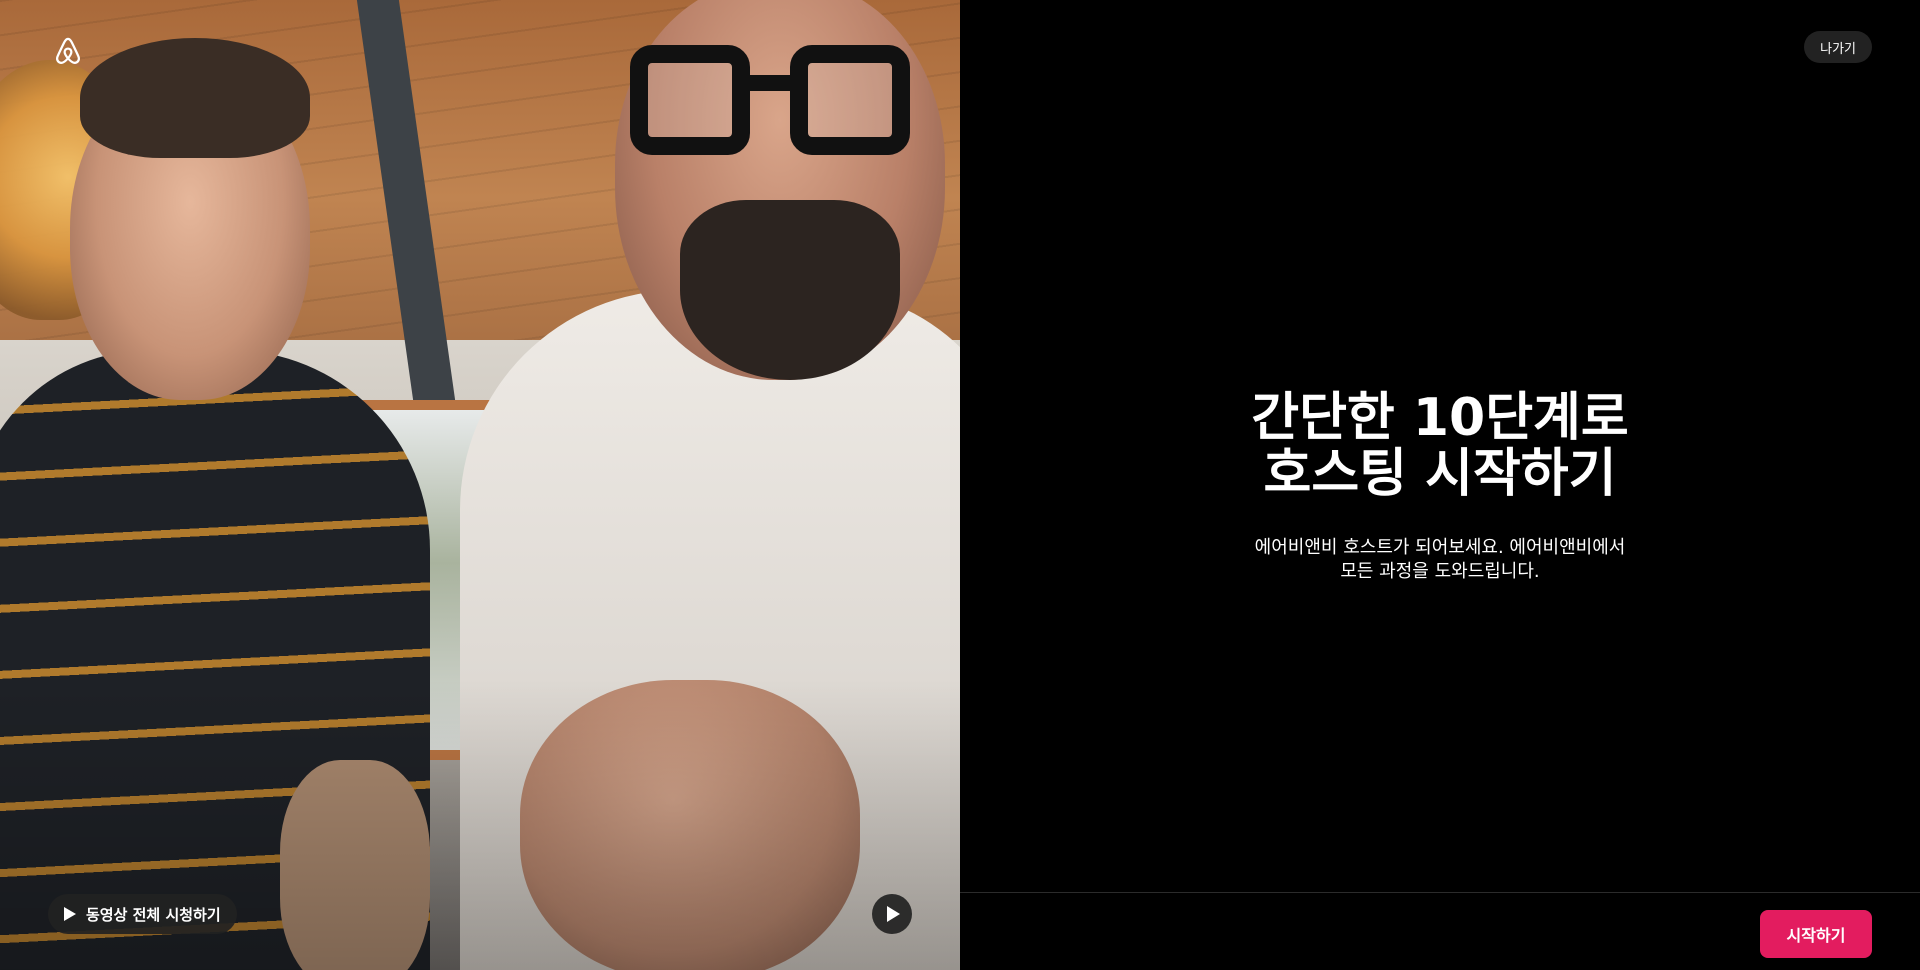 This screenshot has height=970, width=1920. Describe the element at coordinates (1440, 560) in the screenshot. I see `page-subtitle: 에어비앤비 호스트가 되어보세요. 에어비앤비에서 모든 과정을 도와드립니다.` at that location.